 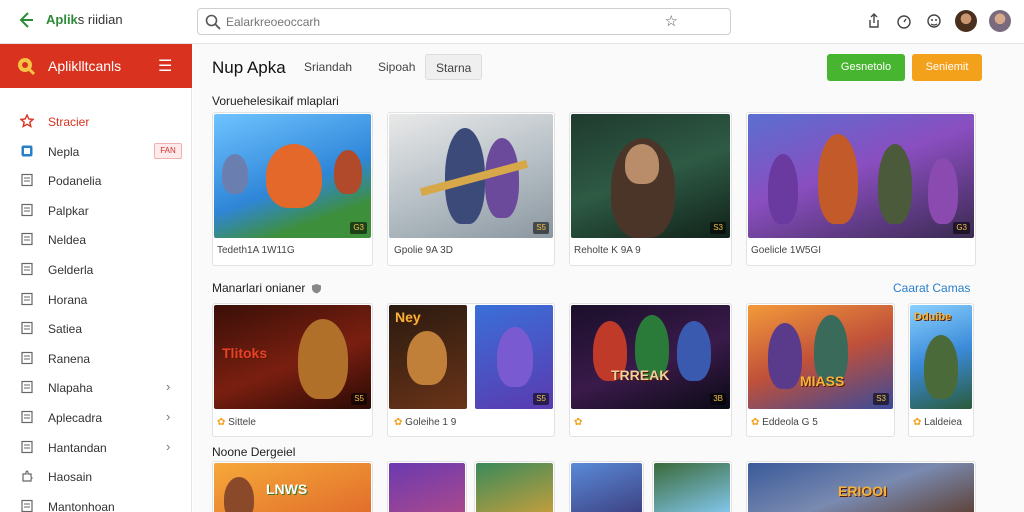 I want to click on sidebar-item-label: Mantonhoan, so click(x=81, y=505).